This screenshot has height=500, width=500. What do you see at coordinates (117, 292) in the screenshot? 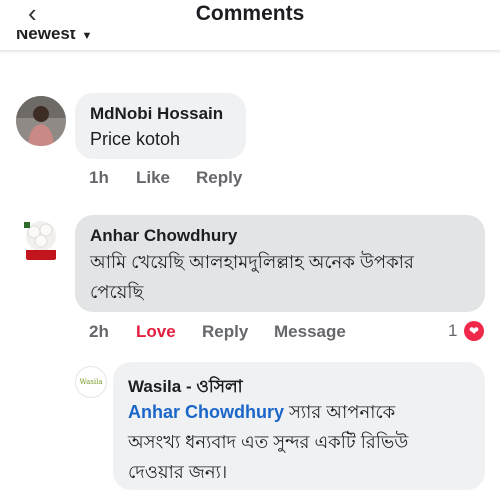
I see `comment-text-line-2: পেয়েছি` at bounding box center [117, 292].